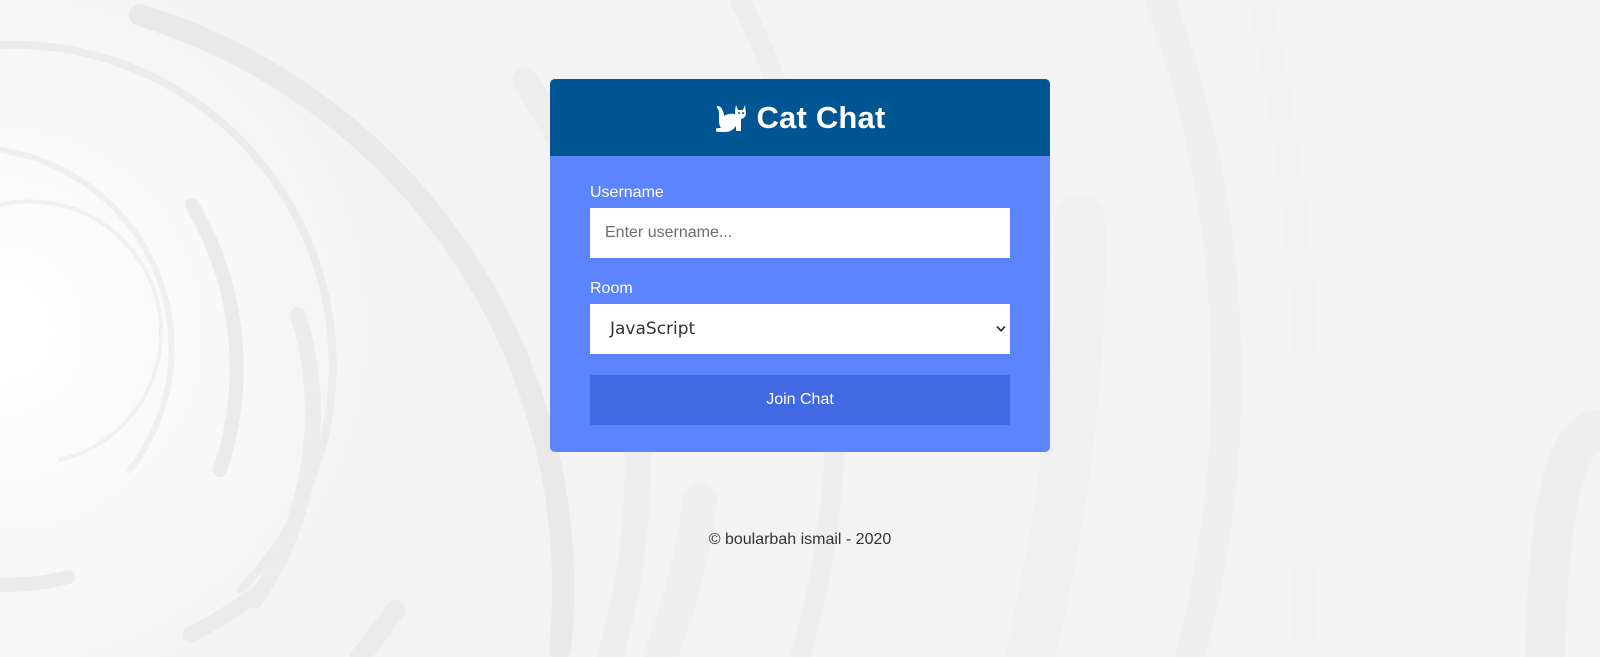 The image size is (1600, 657). Describe the element at coordinates (611, 288) in the screenshot. I see `room-label: Room` at that location.